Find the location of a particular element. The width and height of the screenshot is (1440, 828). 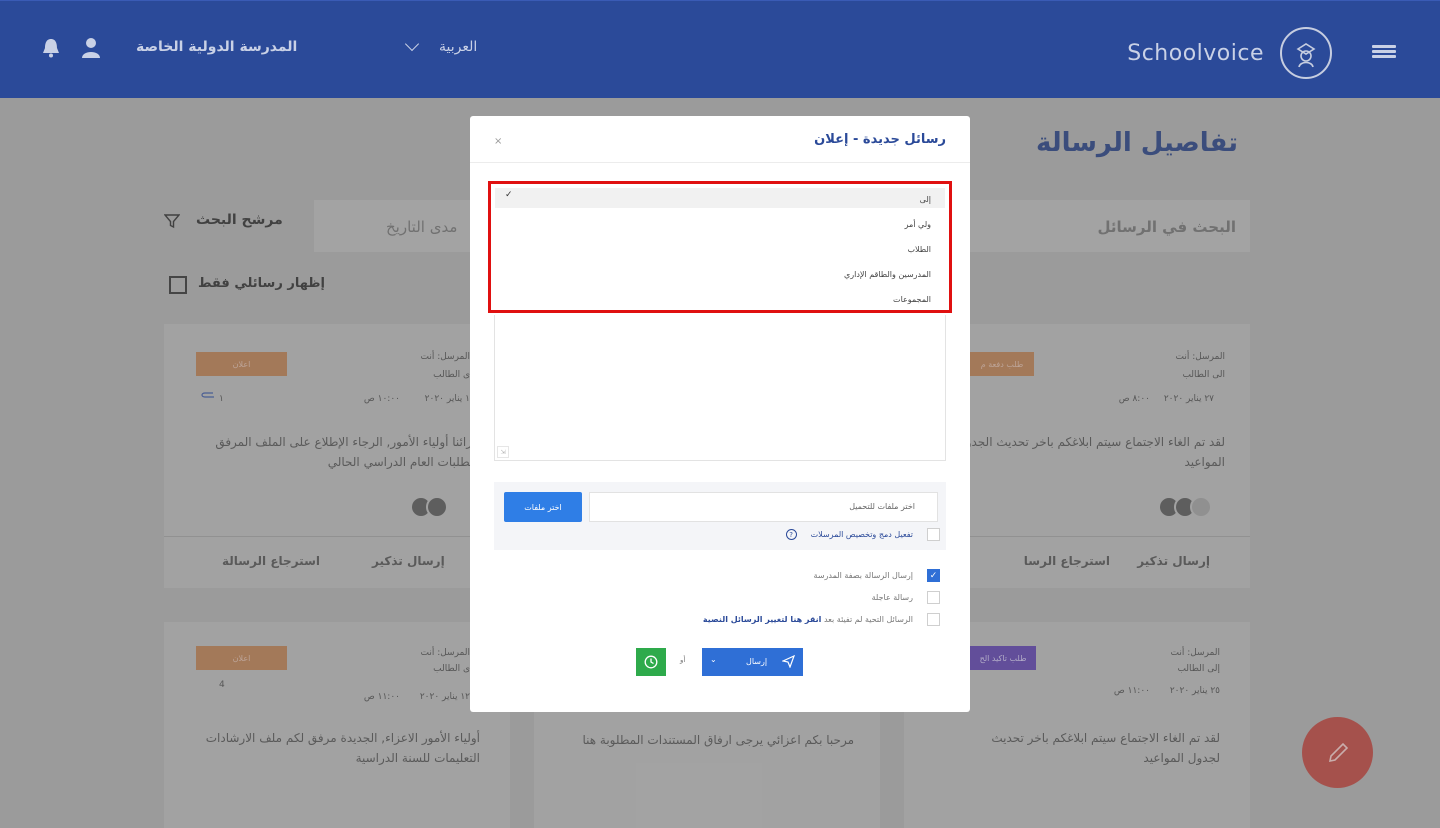

schedule-button is located at coordinates (651, 662).